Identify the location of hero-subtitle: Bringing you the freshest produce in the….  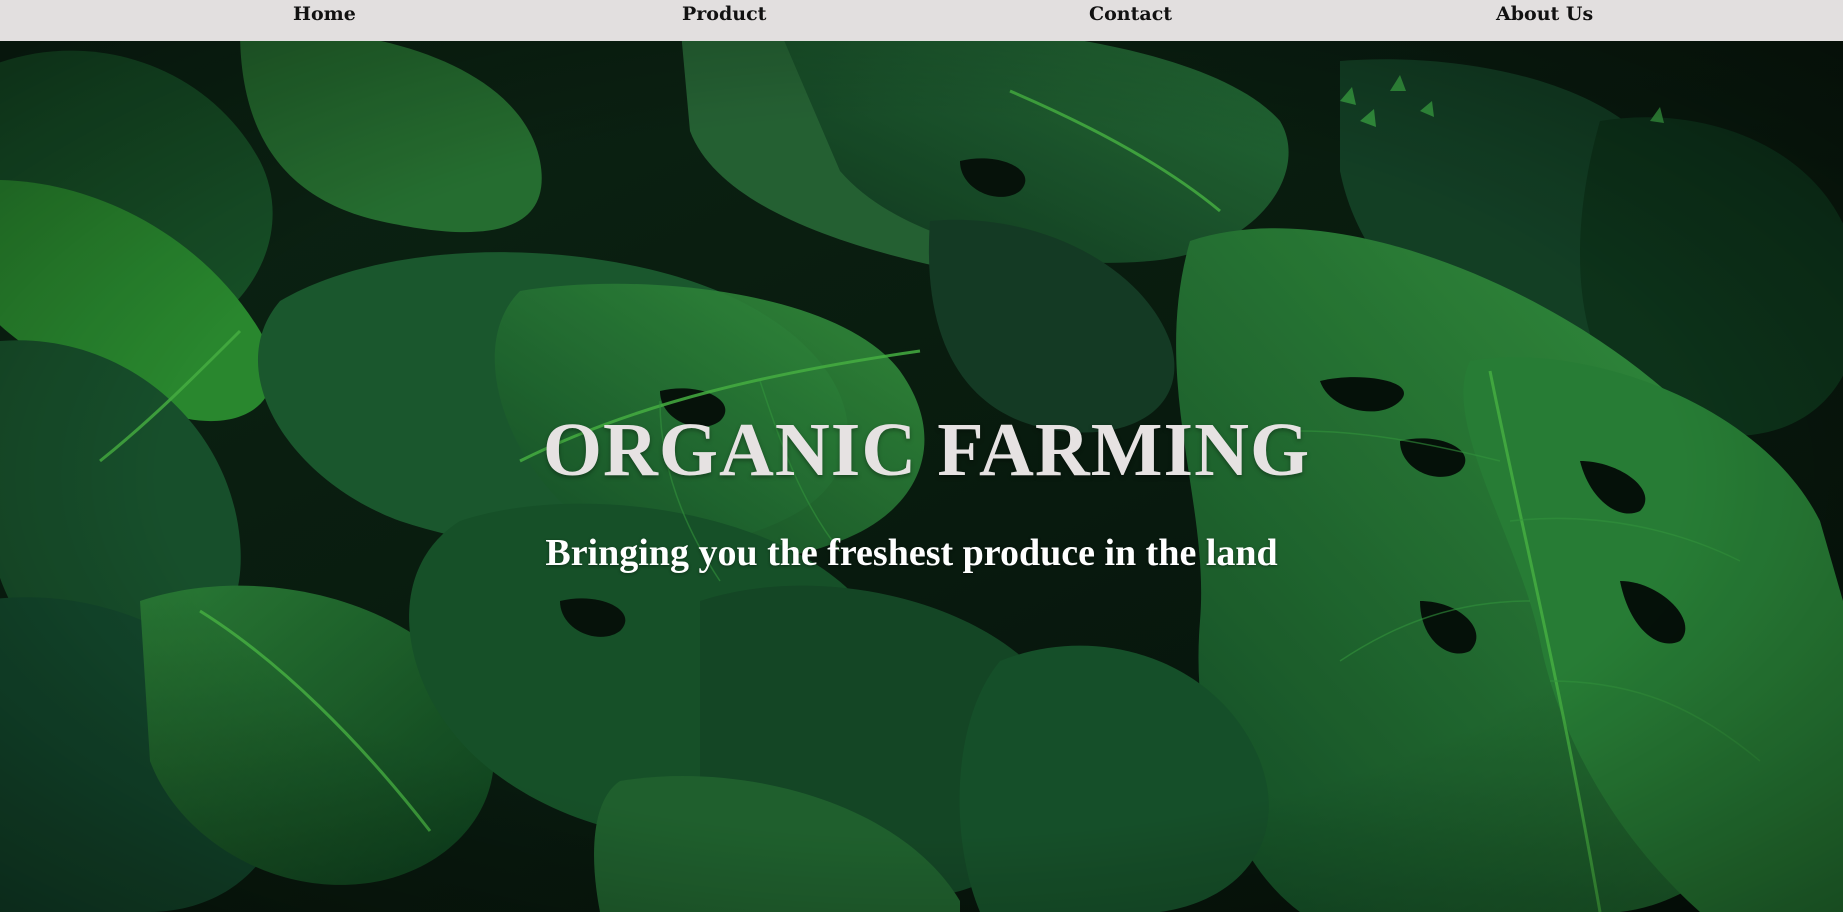
(911, 553).